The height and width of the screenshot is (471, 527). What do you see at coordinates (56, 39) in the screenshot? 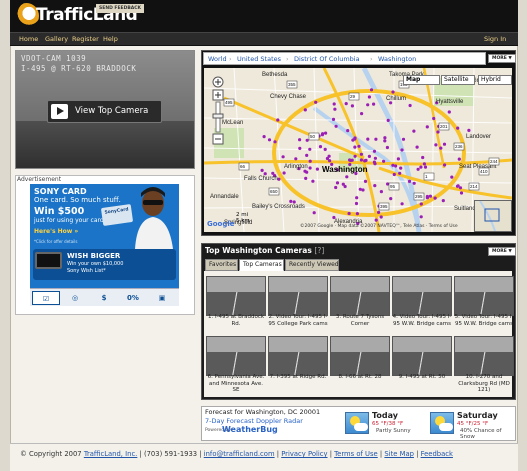
I see `nav-gallery: Gallery` at bounding box center [56, 39].